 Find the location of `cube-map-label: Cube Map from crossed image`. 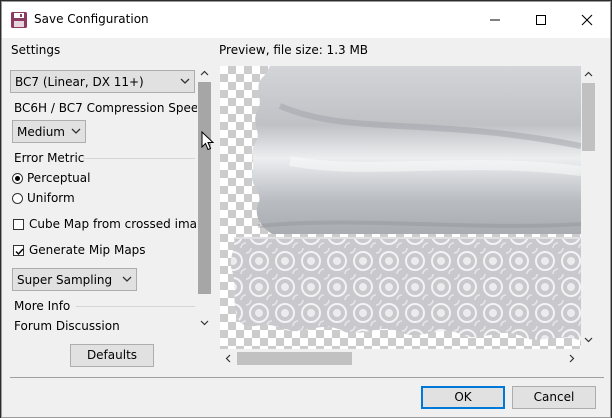

cube-map-label: Cube Map from crossed image is located at coordinates (120, 224).